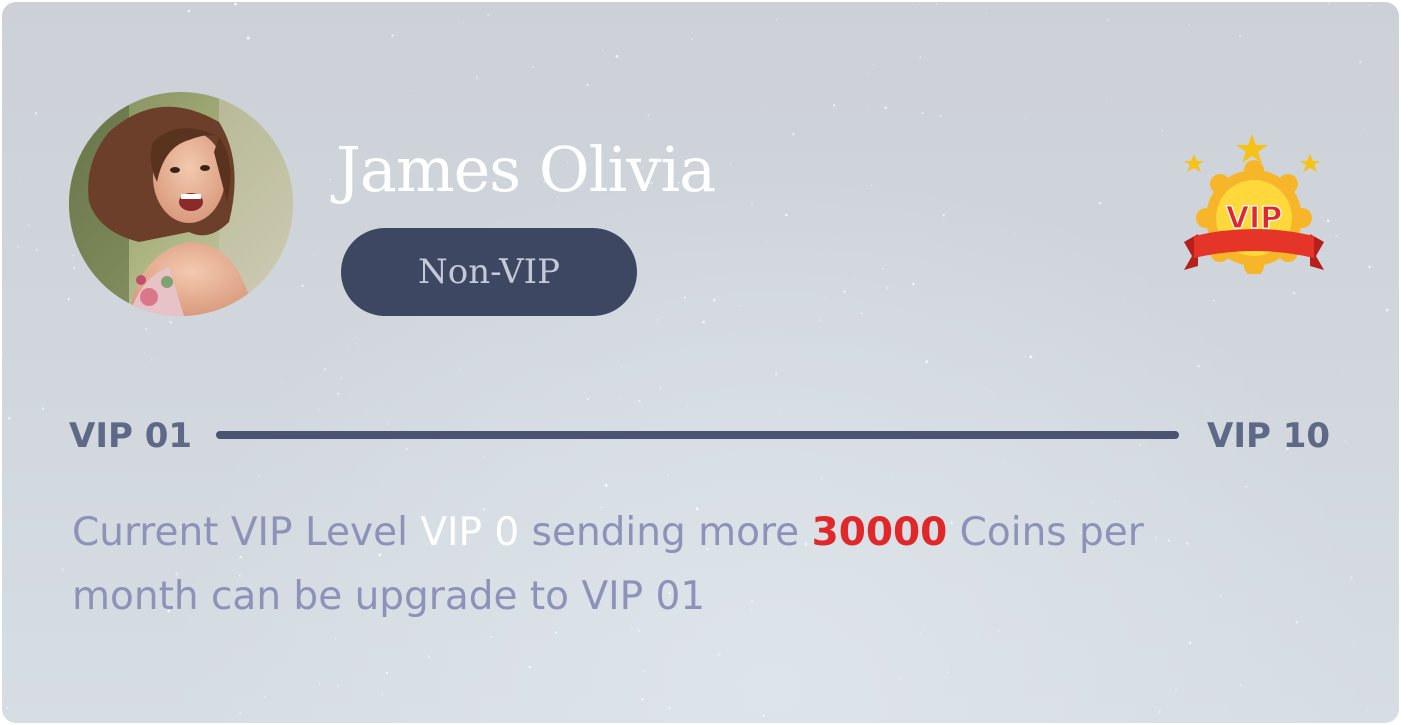 This screenshot has height=725, width=1401. I want to click on vip-status-badge: Non-VIP, so click(489, 272).